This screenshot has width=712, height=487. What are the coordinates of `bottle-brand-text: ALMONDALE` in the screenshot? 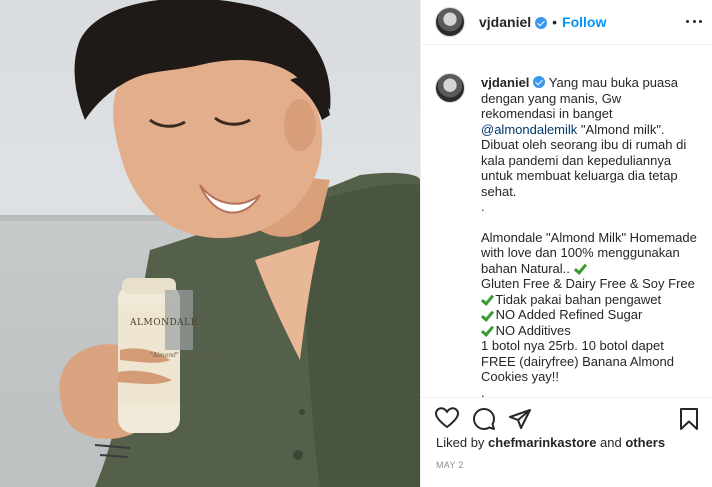 It's located at (164, 323).